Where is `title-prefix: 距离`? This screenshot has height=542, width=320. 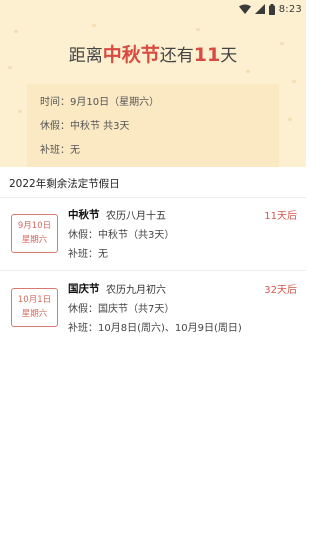 title-prefix: 距离 is located at coordinates (85, 56).